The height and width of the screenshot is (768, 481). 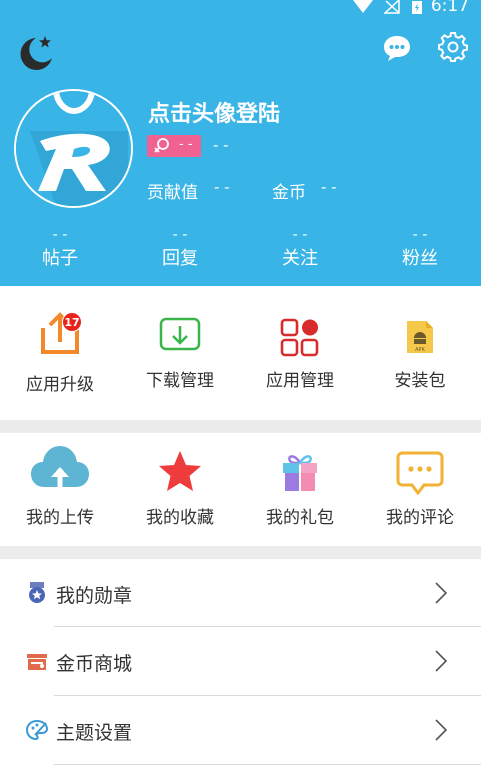 What do you see at coordinates (60, 489) in the screenshot?
I see `my-uploads-button: 我的上传` at bounding box center [60, 489].